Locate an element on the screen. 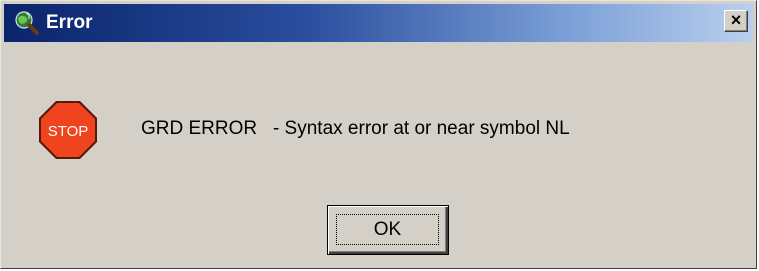 This screenshot has width=759, height=271. ok-button: OK is located at coordinates (388, 230).